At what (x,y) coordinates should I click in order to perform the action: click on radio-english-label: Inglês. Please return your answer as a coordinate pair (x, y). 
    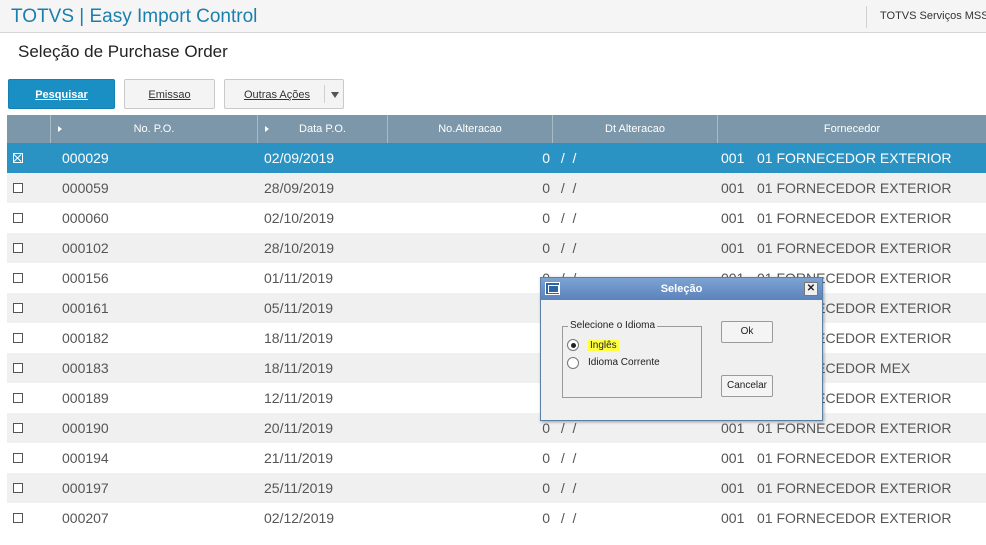
    Looking at the image, I should click on (603, 345).